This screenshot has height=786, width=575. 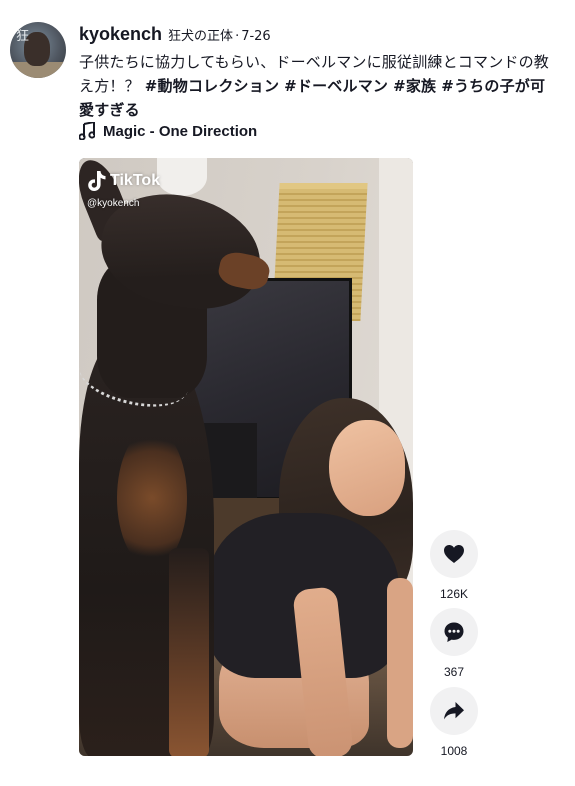 I want to click on share-action: 1008, so click(x=454, y=722).